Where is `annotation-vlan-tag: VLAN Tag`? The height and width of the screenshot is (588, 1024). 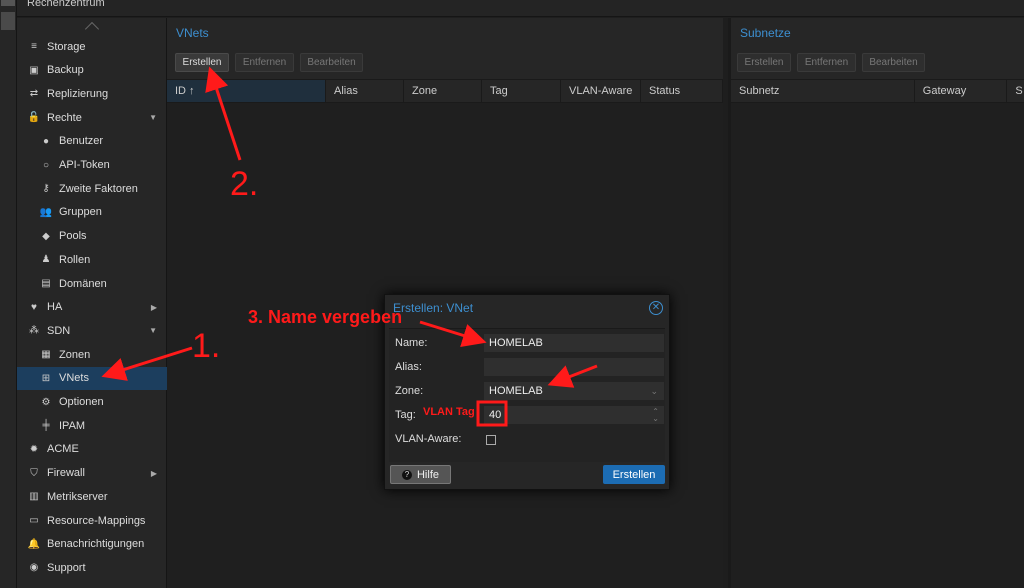
annotation-vlan-tag: VLAN Tag is located at coordinates (449, 412).